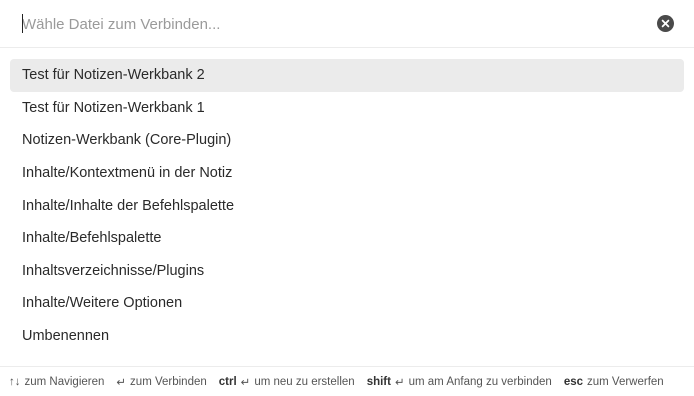  What do you see at coordinates (15, 381) in the screenshot?
I see `arrow-up-down-icon: ↑↓` at bounding box center [15, 381].